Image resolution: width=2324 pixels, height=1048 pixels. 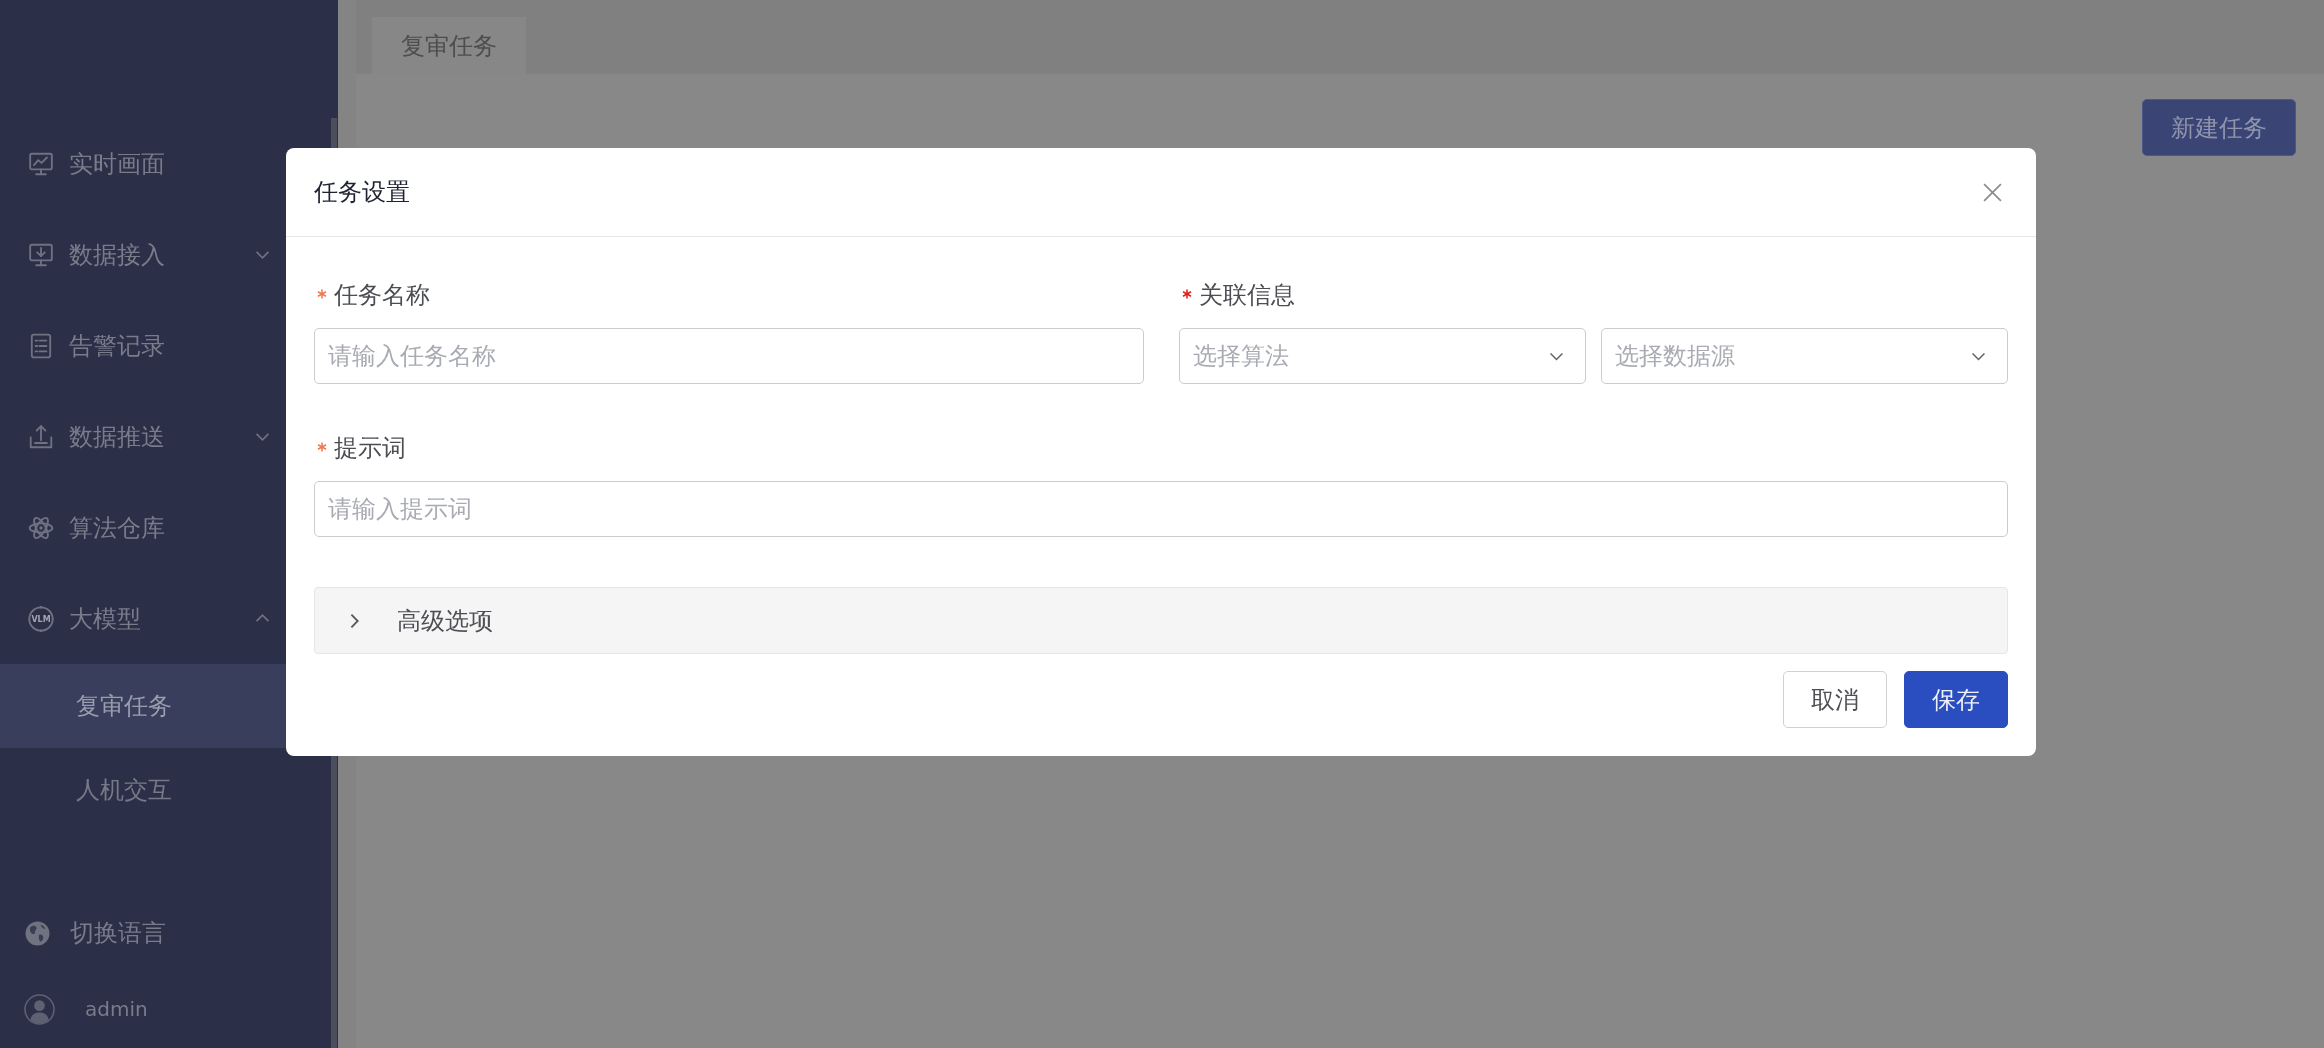 What do you see at coordinates (39, 1009) in the screenshot?
I see `avatar-icon` at bounding box center [39, 1009].